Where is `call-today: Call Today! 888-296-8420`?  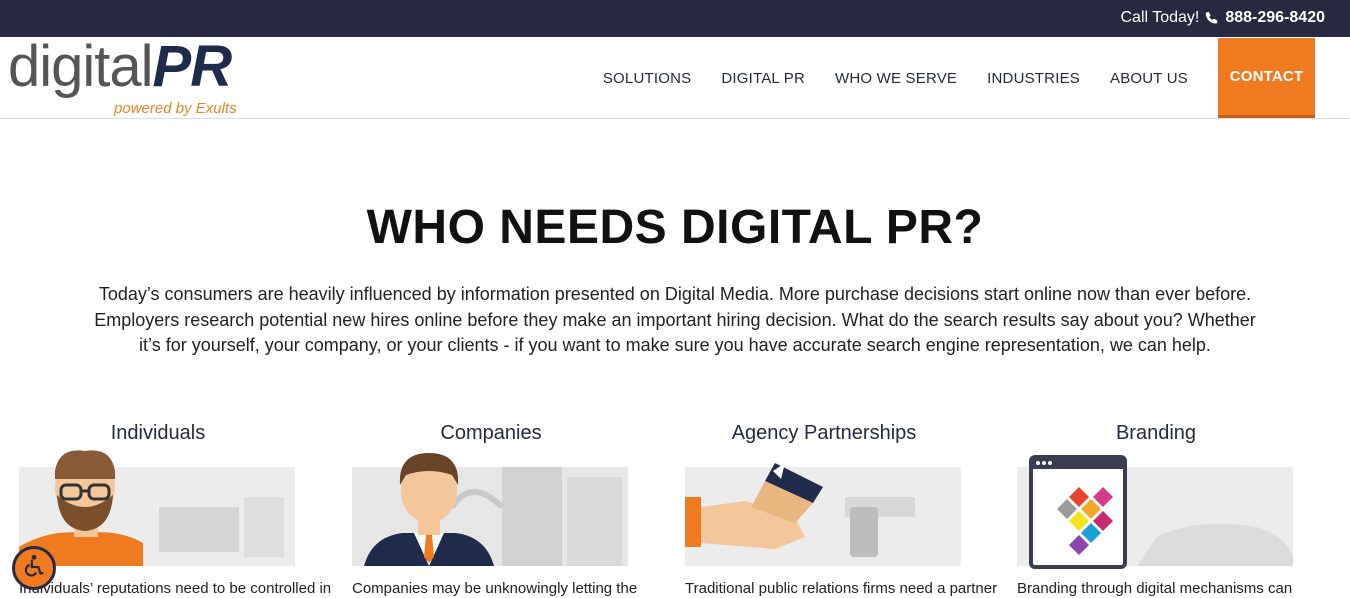
call-today: Call Today! 888-296-8420 is located at coordinates (1223, 18).